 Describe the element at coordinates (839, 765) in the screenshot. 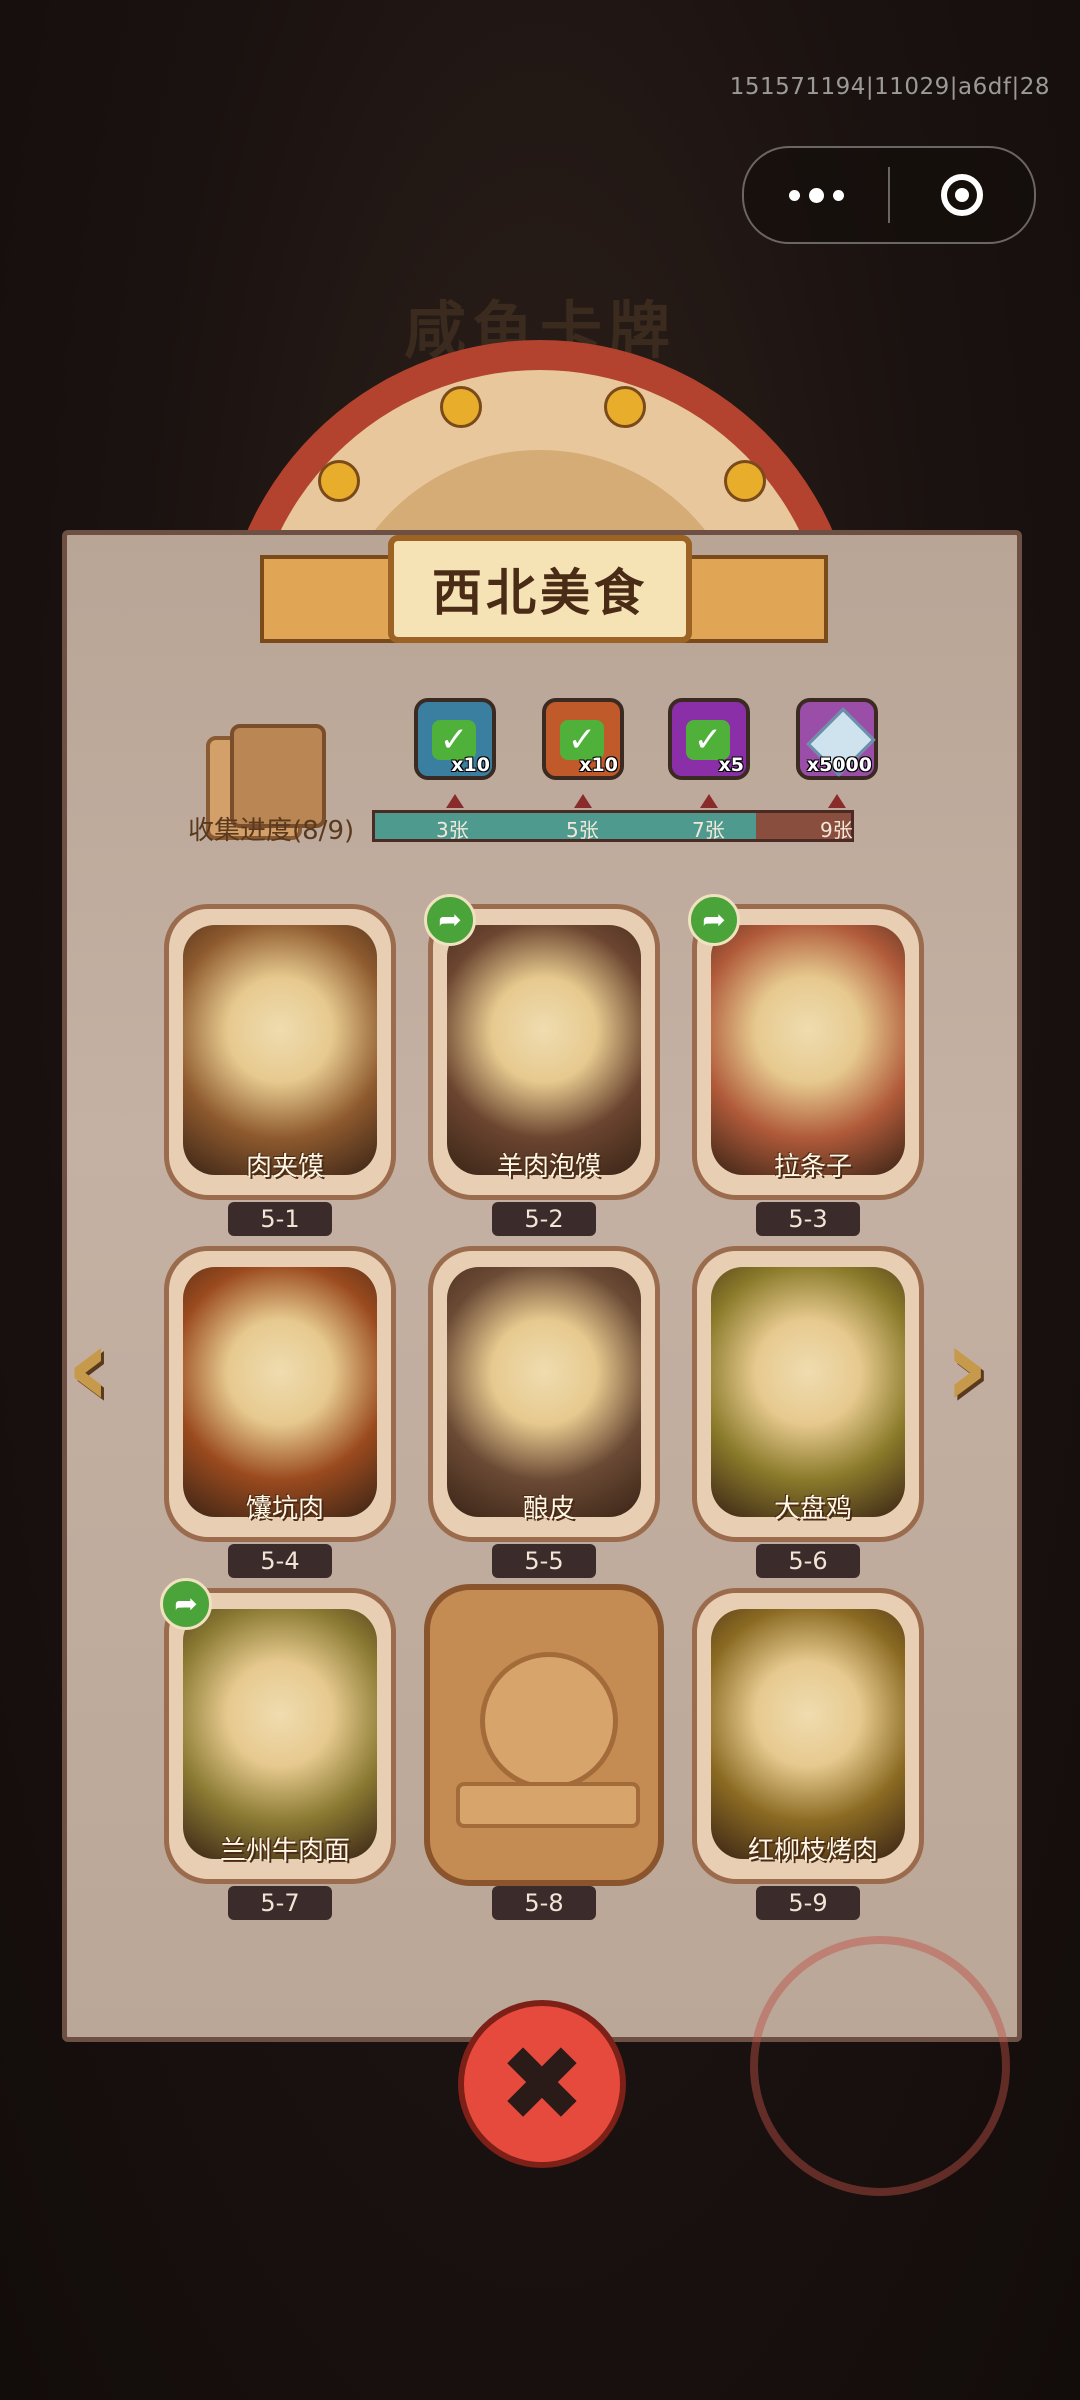

I see `reward-quantity: x5000` at that location.